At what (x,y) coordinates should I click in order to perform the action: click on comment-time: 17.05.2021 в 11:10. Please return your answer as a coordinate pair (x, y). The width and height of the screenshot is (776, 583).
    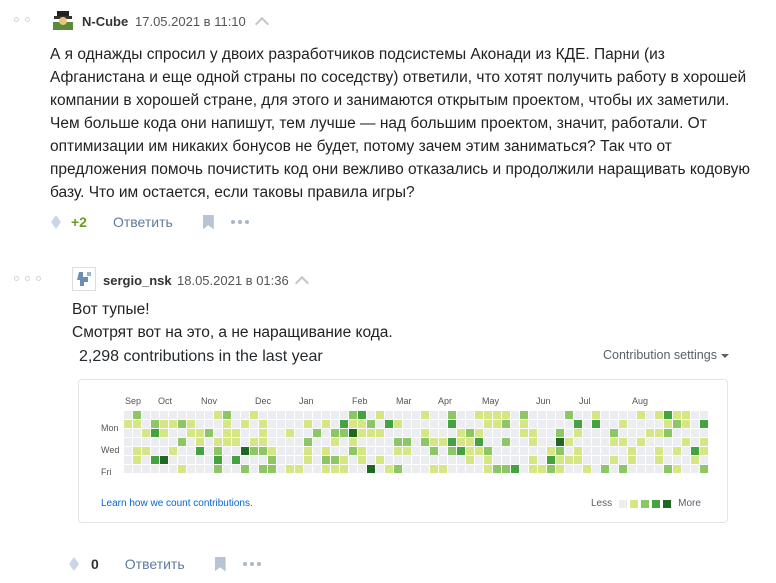
    Looking at the image, I should click on (190, 21).